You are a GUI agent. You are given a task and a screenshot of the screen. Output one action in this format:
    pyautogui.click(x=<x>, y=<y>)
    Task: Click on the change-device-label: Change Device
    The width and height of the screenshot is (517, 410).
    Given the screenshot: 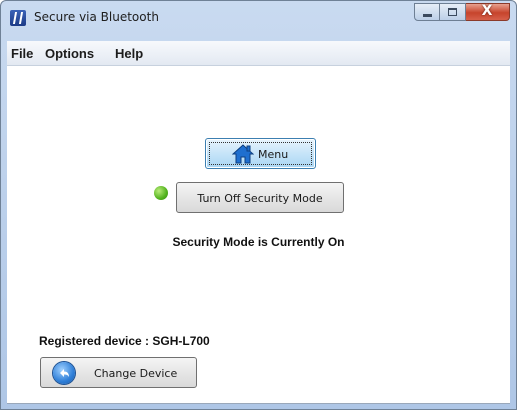 What is the action you would take?
    pyautogui.click(x=136, y=373)
    